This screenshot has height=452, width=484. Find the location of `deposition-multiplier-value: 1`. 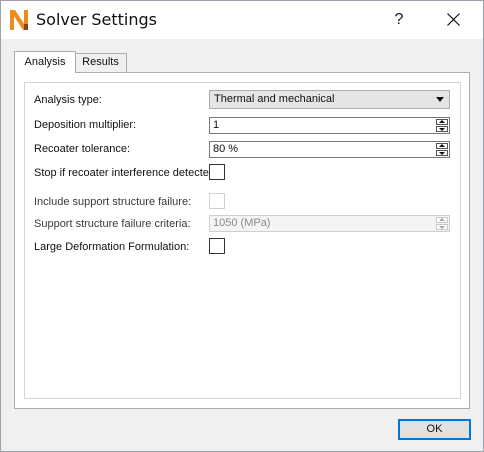

deposition-multiplier-value: 1 is located at coordinates (216, 125).